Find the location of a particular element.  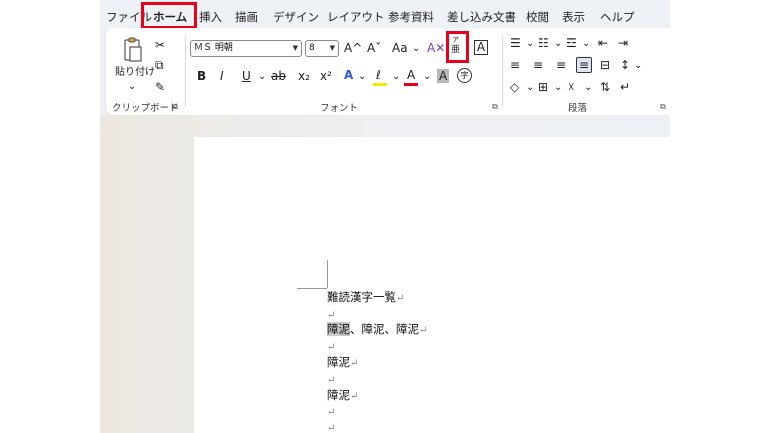

selected-text: 障泥 is located at coordinates (338, 329).